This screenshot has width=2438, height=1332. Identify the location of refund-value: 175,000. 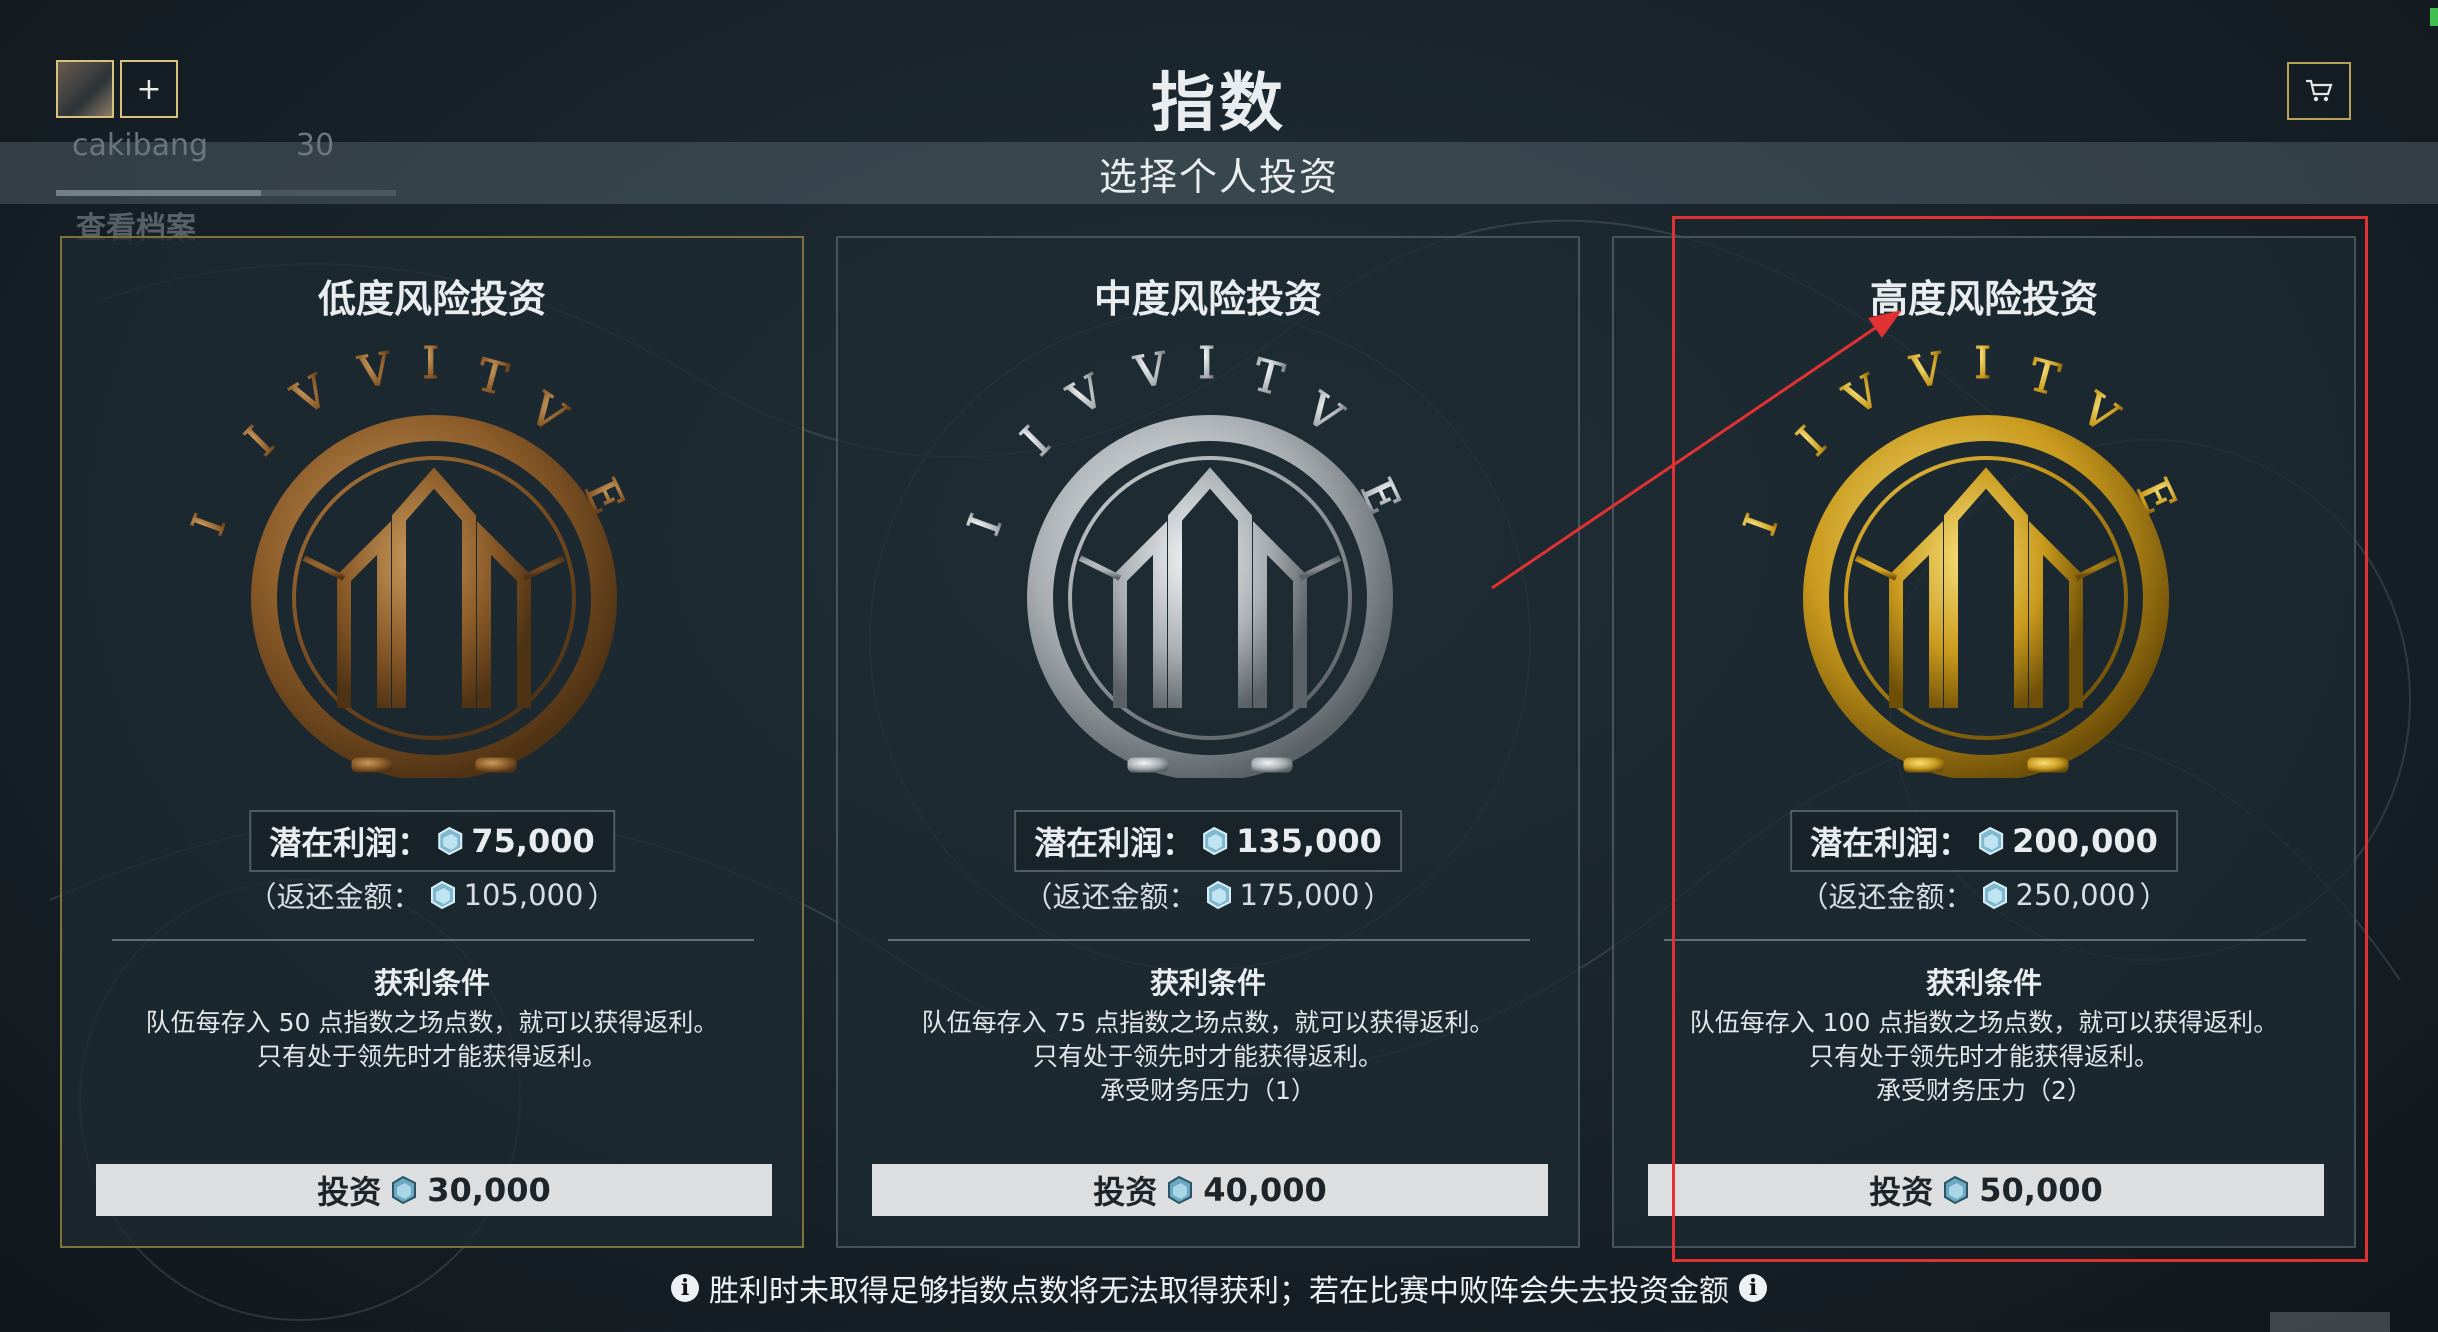
(1299, 895).